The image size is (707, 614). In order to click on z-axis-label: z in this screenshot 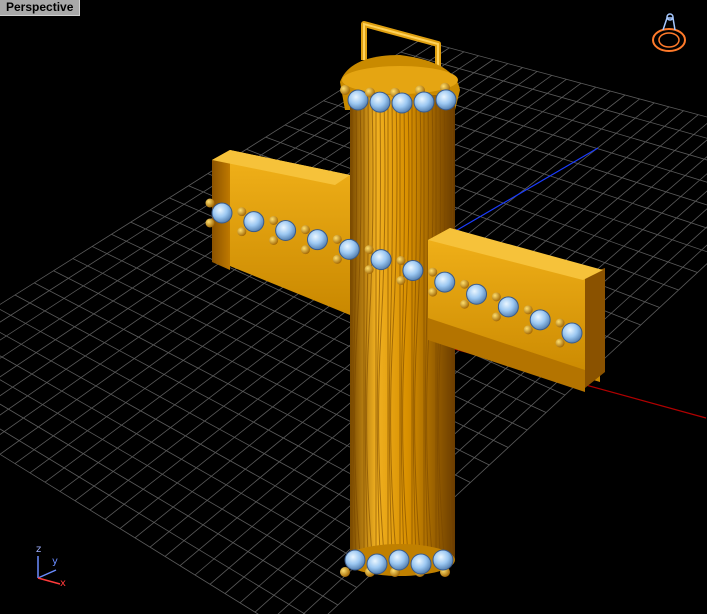, I will do `click(39, 549)`.